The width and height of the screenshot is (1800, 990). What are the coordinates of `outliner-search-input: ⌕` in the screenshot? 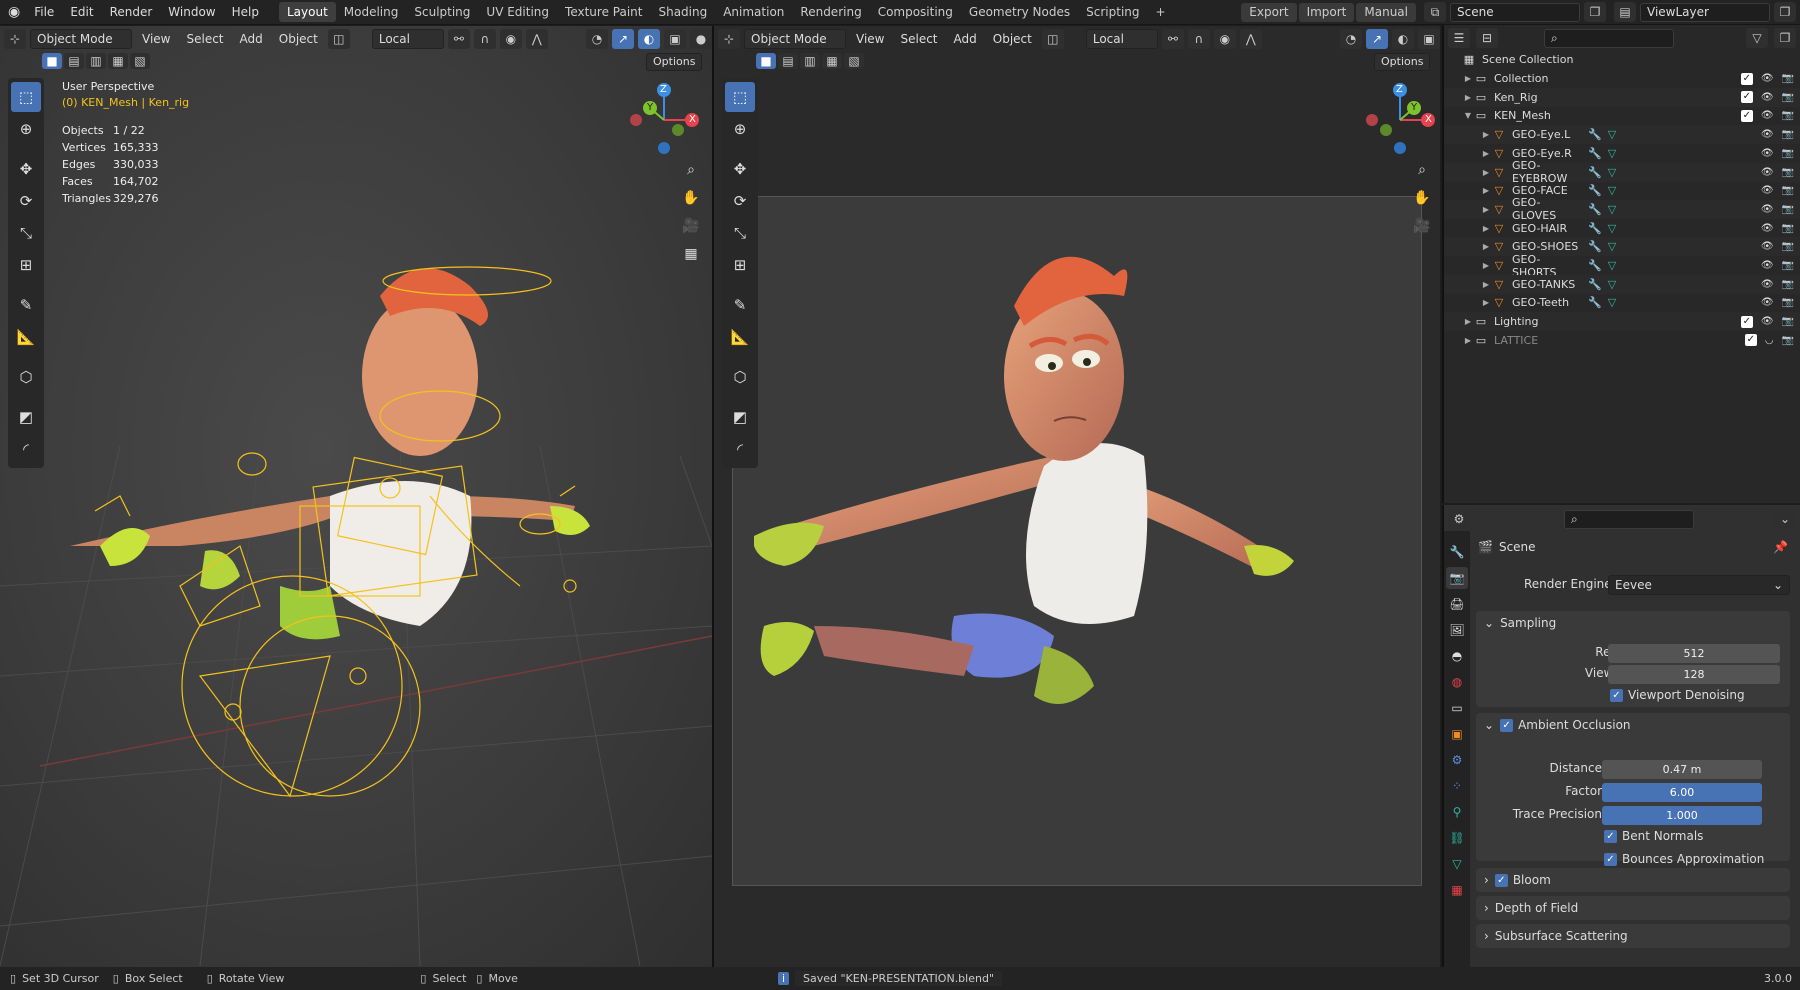 It's located at (1609, 38).